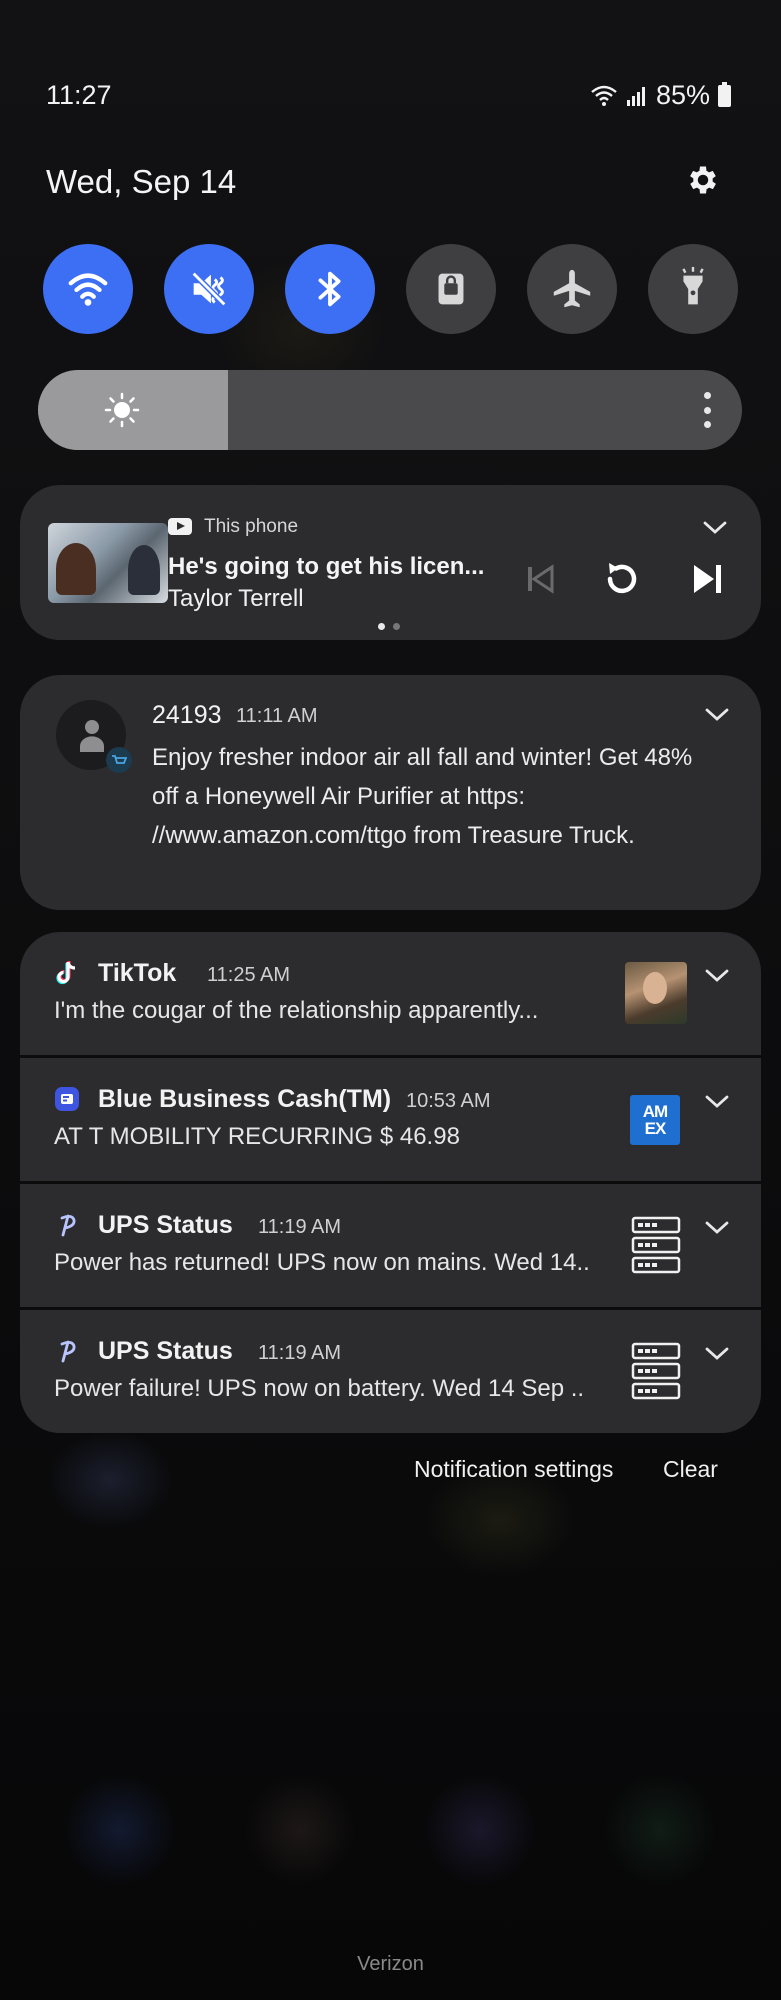 The width and height of the screenshot is (781, 2000). Describe the element at coordinates (390, 410) in the screenshot. I see `brightness-slider` at that location.